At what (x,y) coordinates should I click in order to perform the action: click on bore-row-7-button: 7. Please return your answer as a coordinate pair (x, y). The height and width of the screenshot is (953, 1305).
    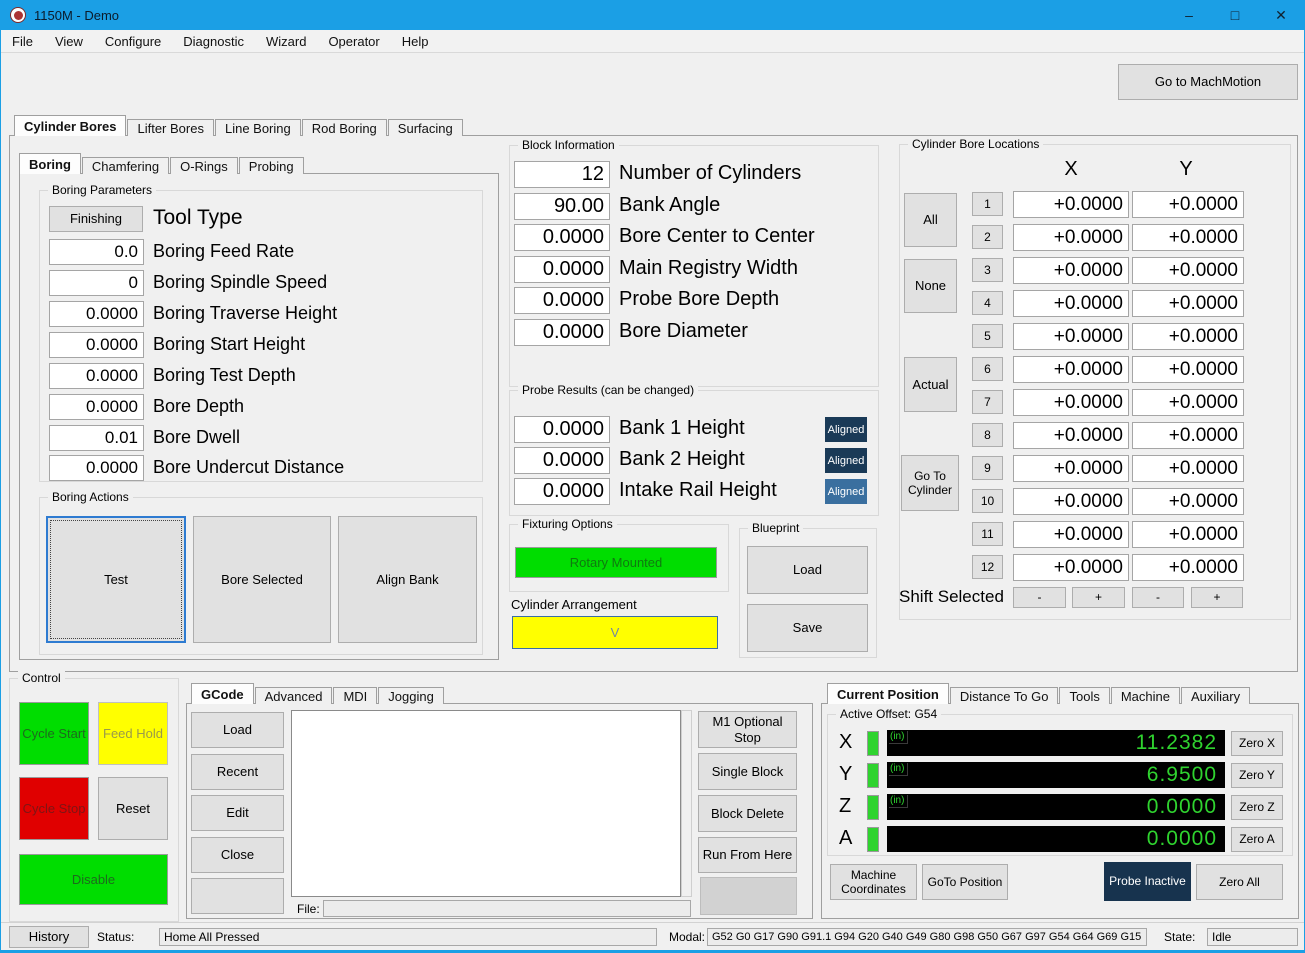
    Looking at the image, I should click on (987, 402).